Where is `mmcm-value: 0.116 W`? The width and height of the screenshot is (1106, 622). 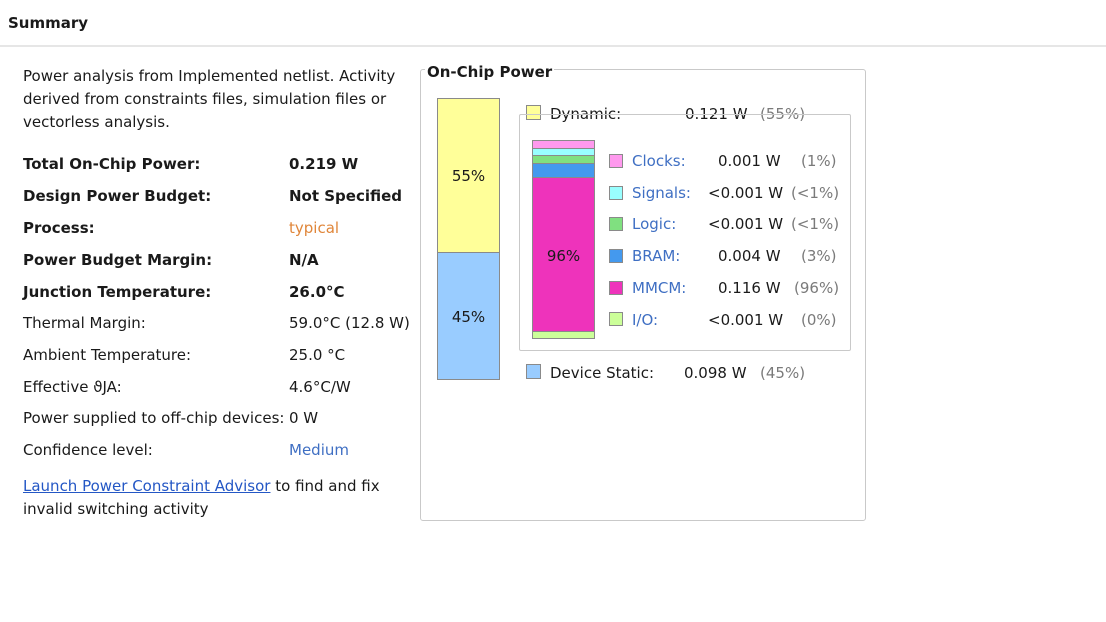
mmcm-value: 0.116 W is located at coordinates (749, 288).